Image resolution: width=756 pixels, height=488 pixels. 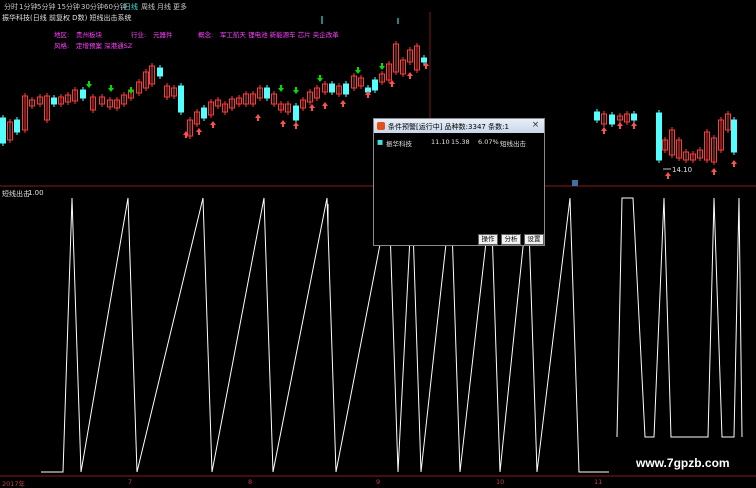 What do you see at coordinates (250, 482) in the screenshot?
I see `x-label-2: 8` at bounding box center [250, 482].